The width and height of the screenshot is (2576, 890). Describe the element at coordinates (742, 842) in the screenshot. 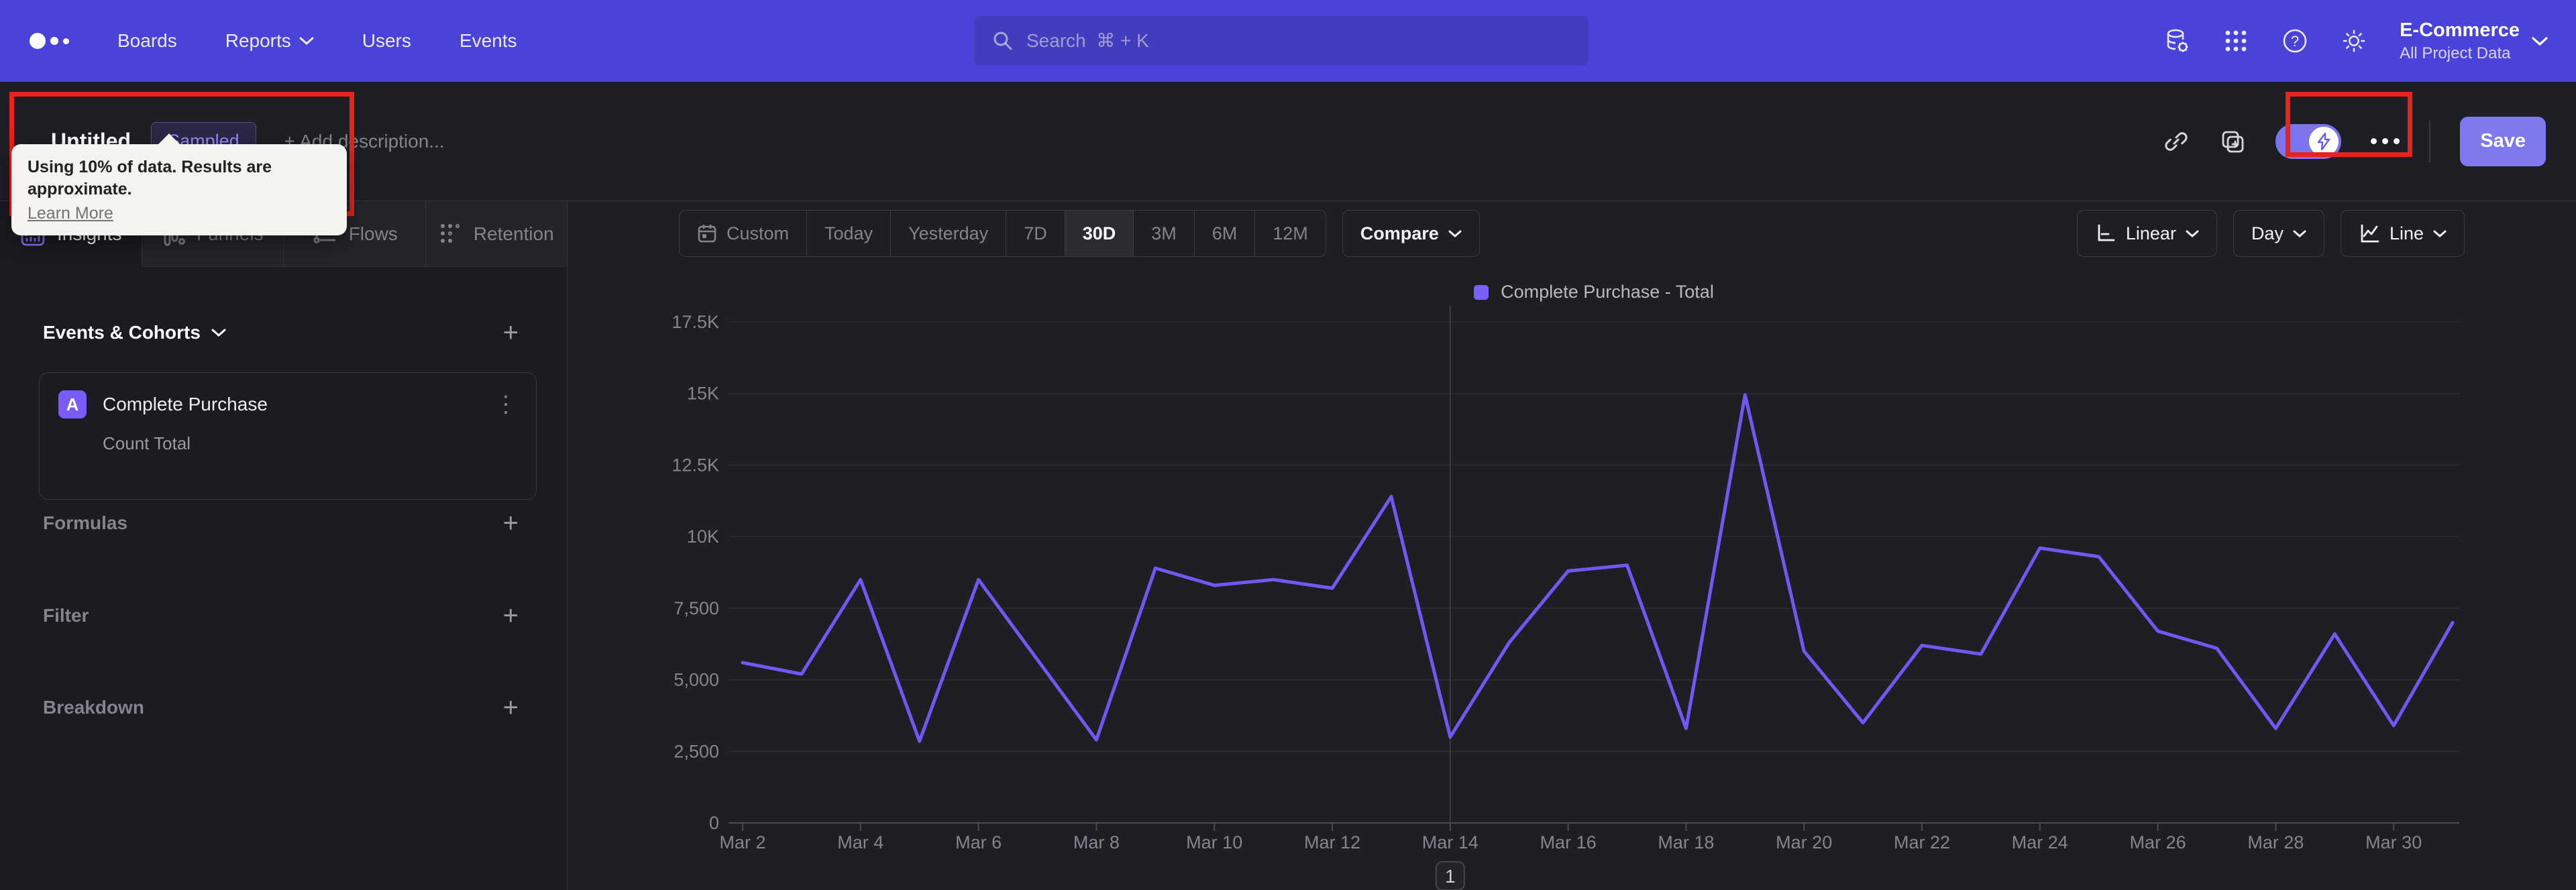

I see `x-axis-label: Mar 2` at that location.